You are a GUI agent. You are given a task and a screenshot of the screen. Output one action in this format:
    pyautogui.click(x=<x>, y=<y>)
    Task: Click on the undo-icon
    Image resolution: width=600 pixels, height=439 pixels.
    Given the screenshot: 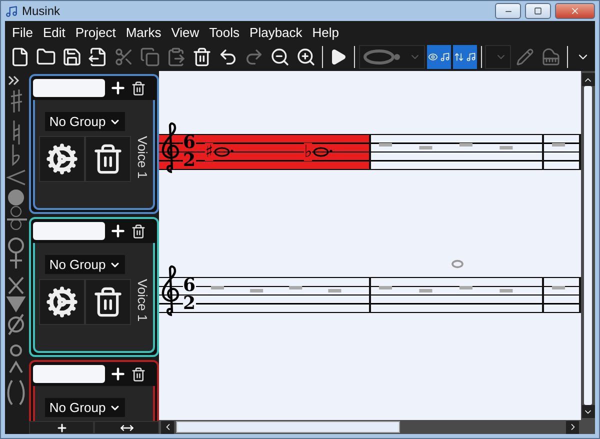 What is the action you would take?
    pyautogui.click(x=228, y=57)
    